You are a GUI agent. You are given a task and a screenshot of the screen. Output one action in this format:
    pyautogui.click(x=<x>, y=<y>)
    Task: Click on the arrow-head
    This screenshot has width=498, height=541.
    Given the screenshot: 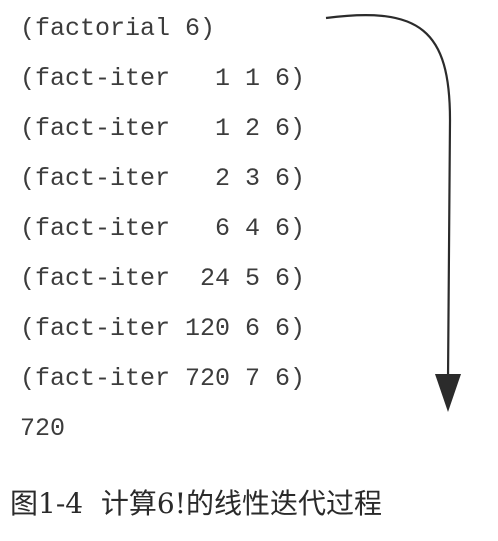 What is the action you would take?
    pyautogui.click(x=448, y=393)
    